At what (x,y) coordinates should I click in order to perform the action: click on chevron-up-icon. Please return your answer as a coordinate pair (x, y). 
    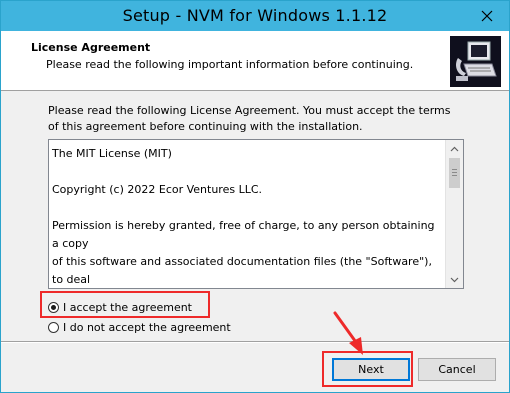
    Looking at the image, I should click on (454, 148).